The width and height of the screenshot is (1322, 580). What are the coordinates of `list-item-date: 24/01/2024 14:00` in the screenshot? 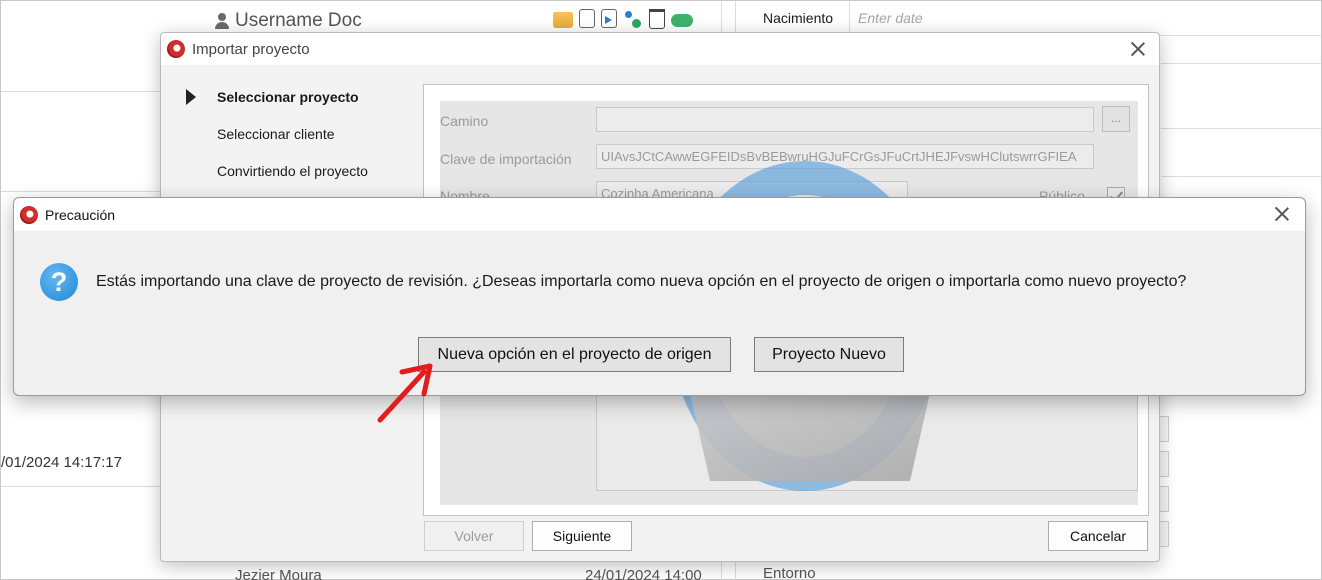 It's located at (643, 573).